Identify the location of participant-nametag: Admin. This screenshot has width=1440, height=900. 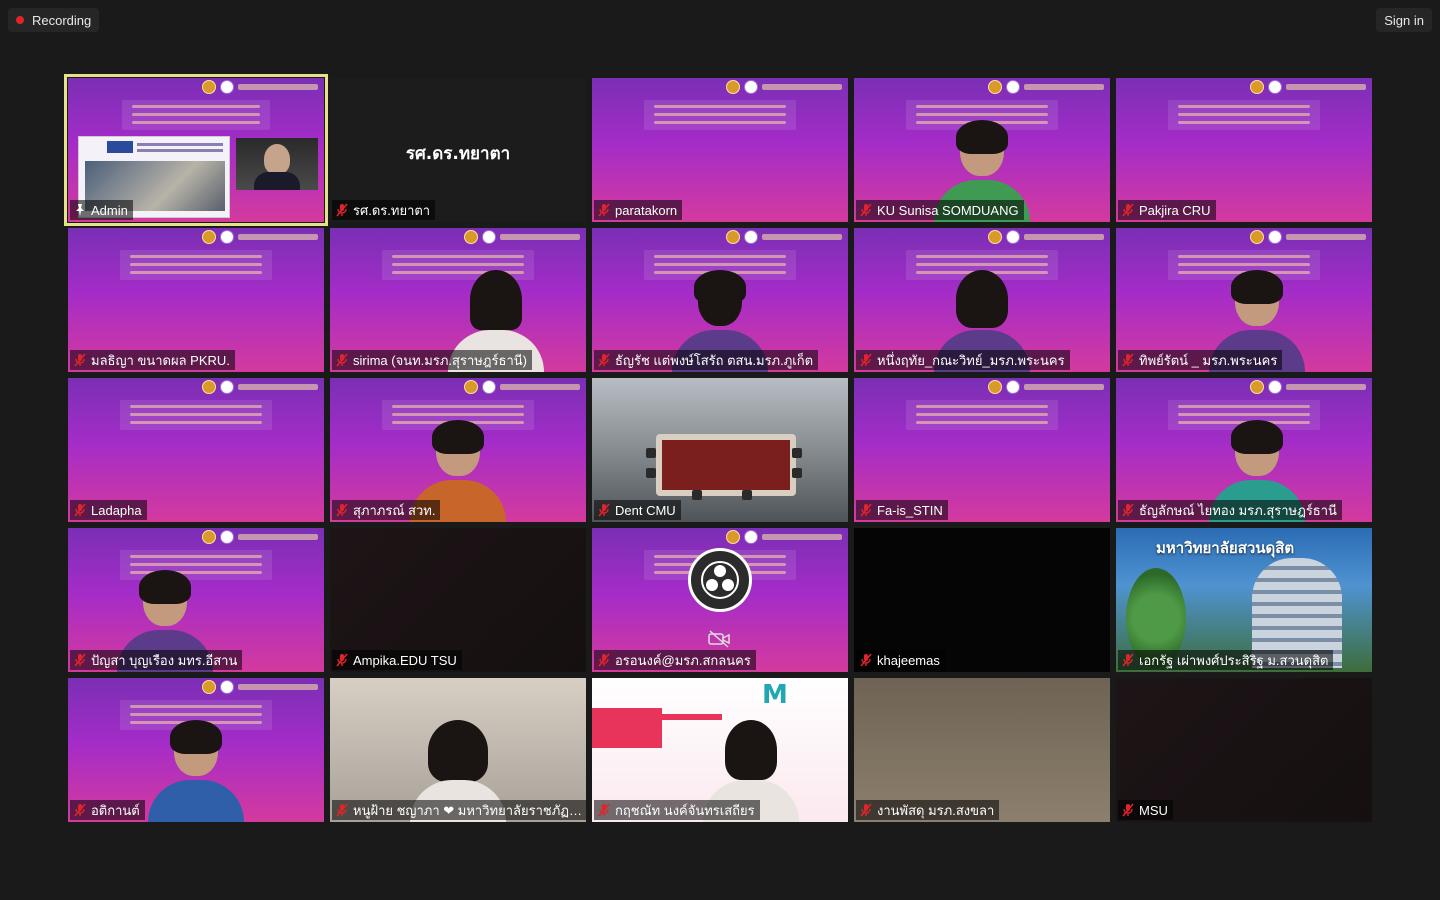
(101, 210).